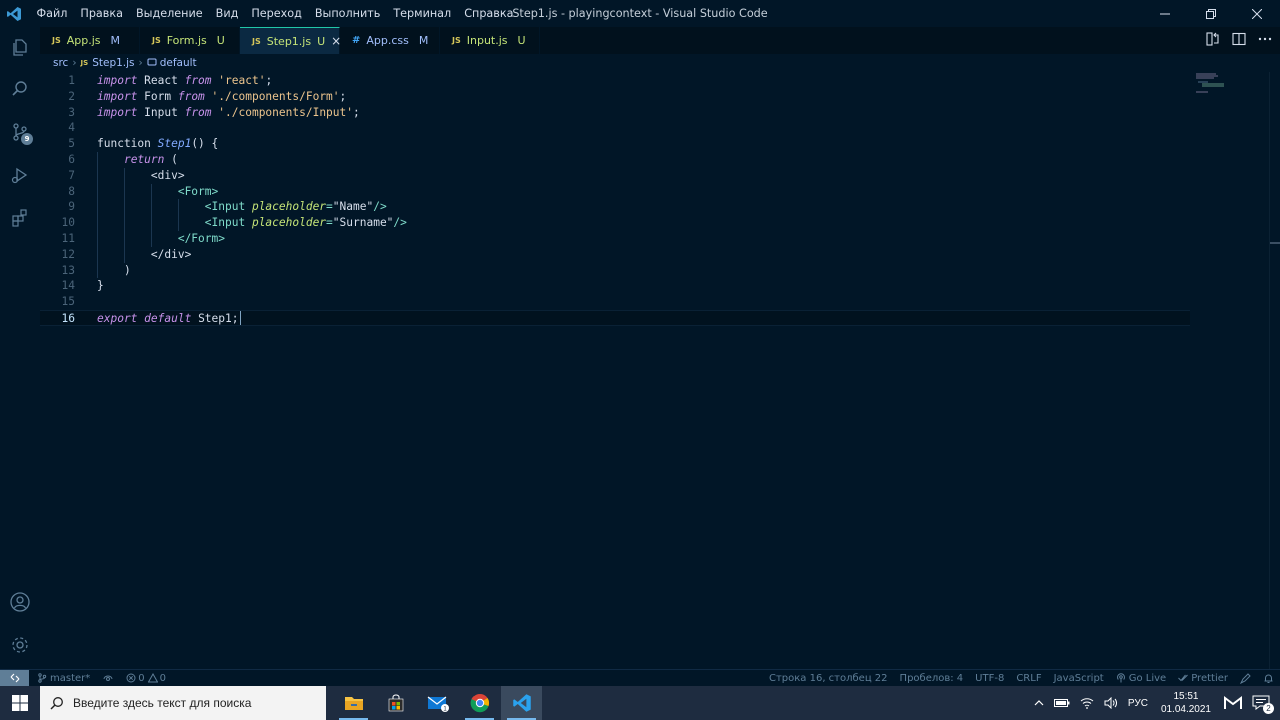 This screenshot has width=1280, height=720. What do you see at coordinates (20, 47) in the screenshot?
I see `files-icon` at bounding box center [20, 47].